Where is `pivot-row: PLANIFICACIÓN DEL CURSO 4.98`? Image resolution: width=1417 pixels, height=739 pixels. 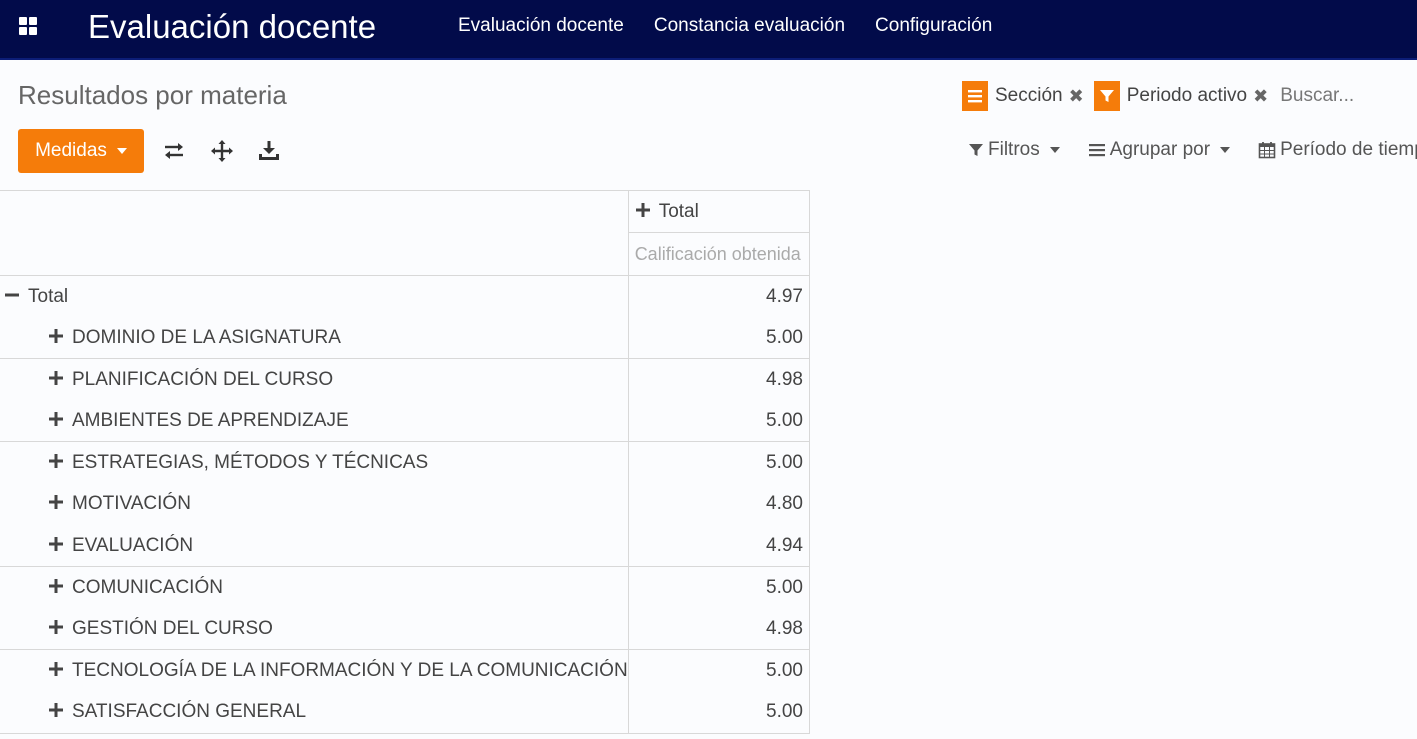 pivot-row: PLANIFICACIÓN DEL CURSO 4.98 is located at coordinates (405, 379).